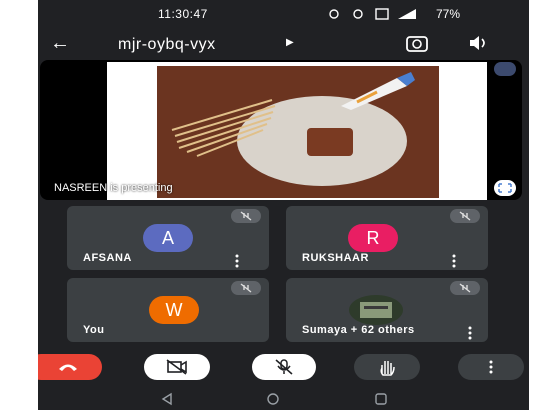 The width and height of the screenshot is (536, 410). What do you see at coordinates (283, 399) in the screenshot?
I see `system-nav-bar` at bounding box center [283, 399].